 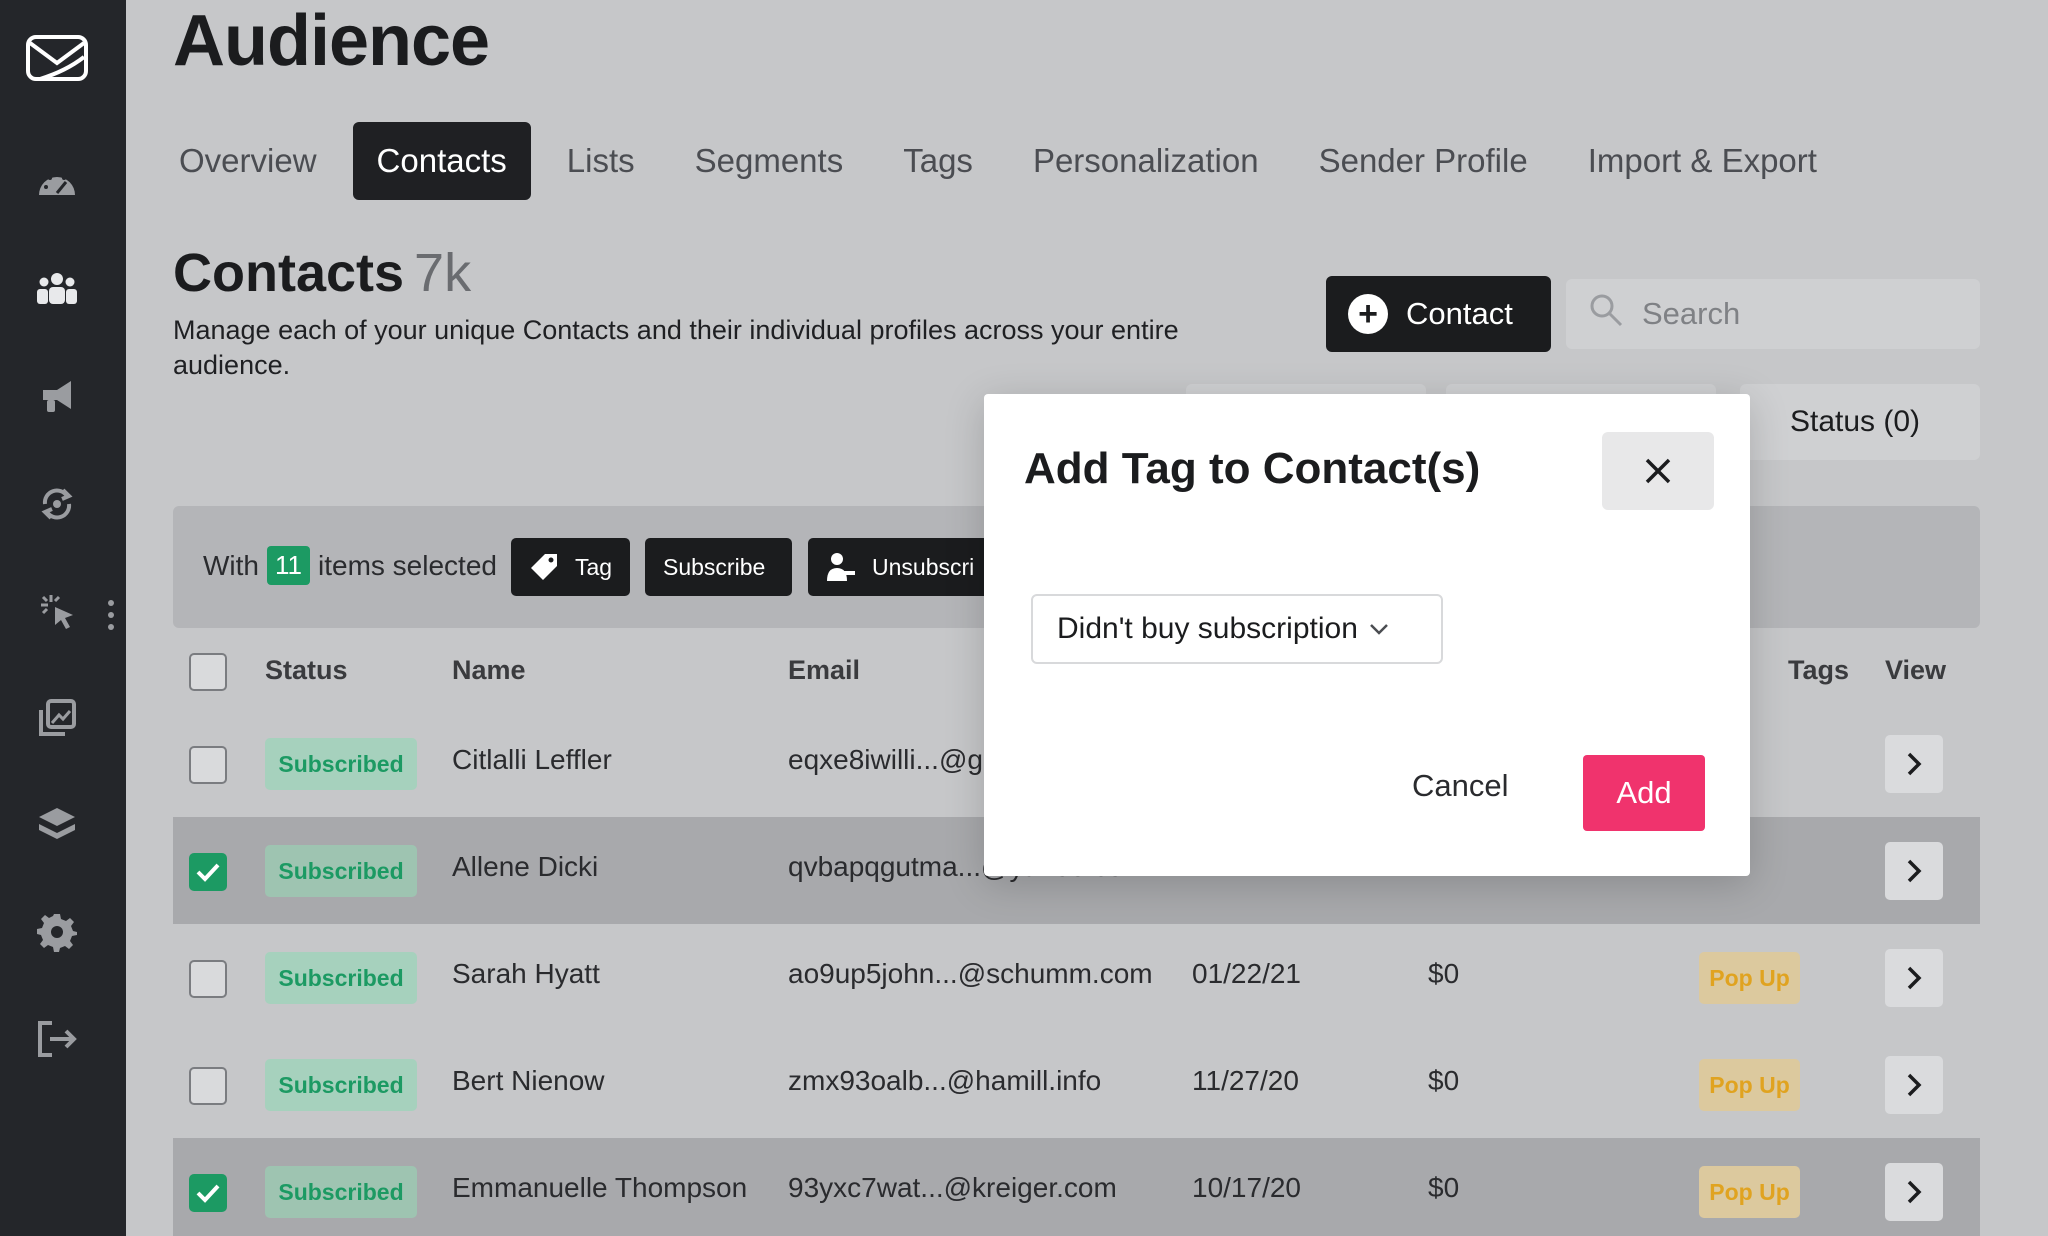 I want to click on tag-select-dropdown: Didn't buy subscription, so click(x=1237, y=629).